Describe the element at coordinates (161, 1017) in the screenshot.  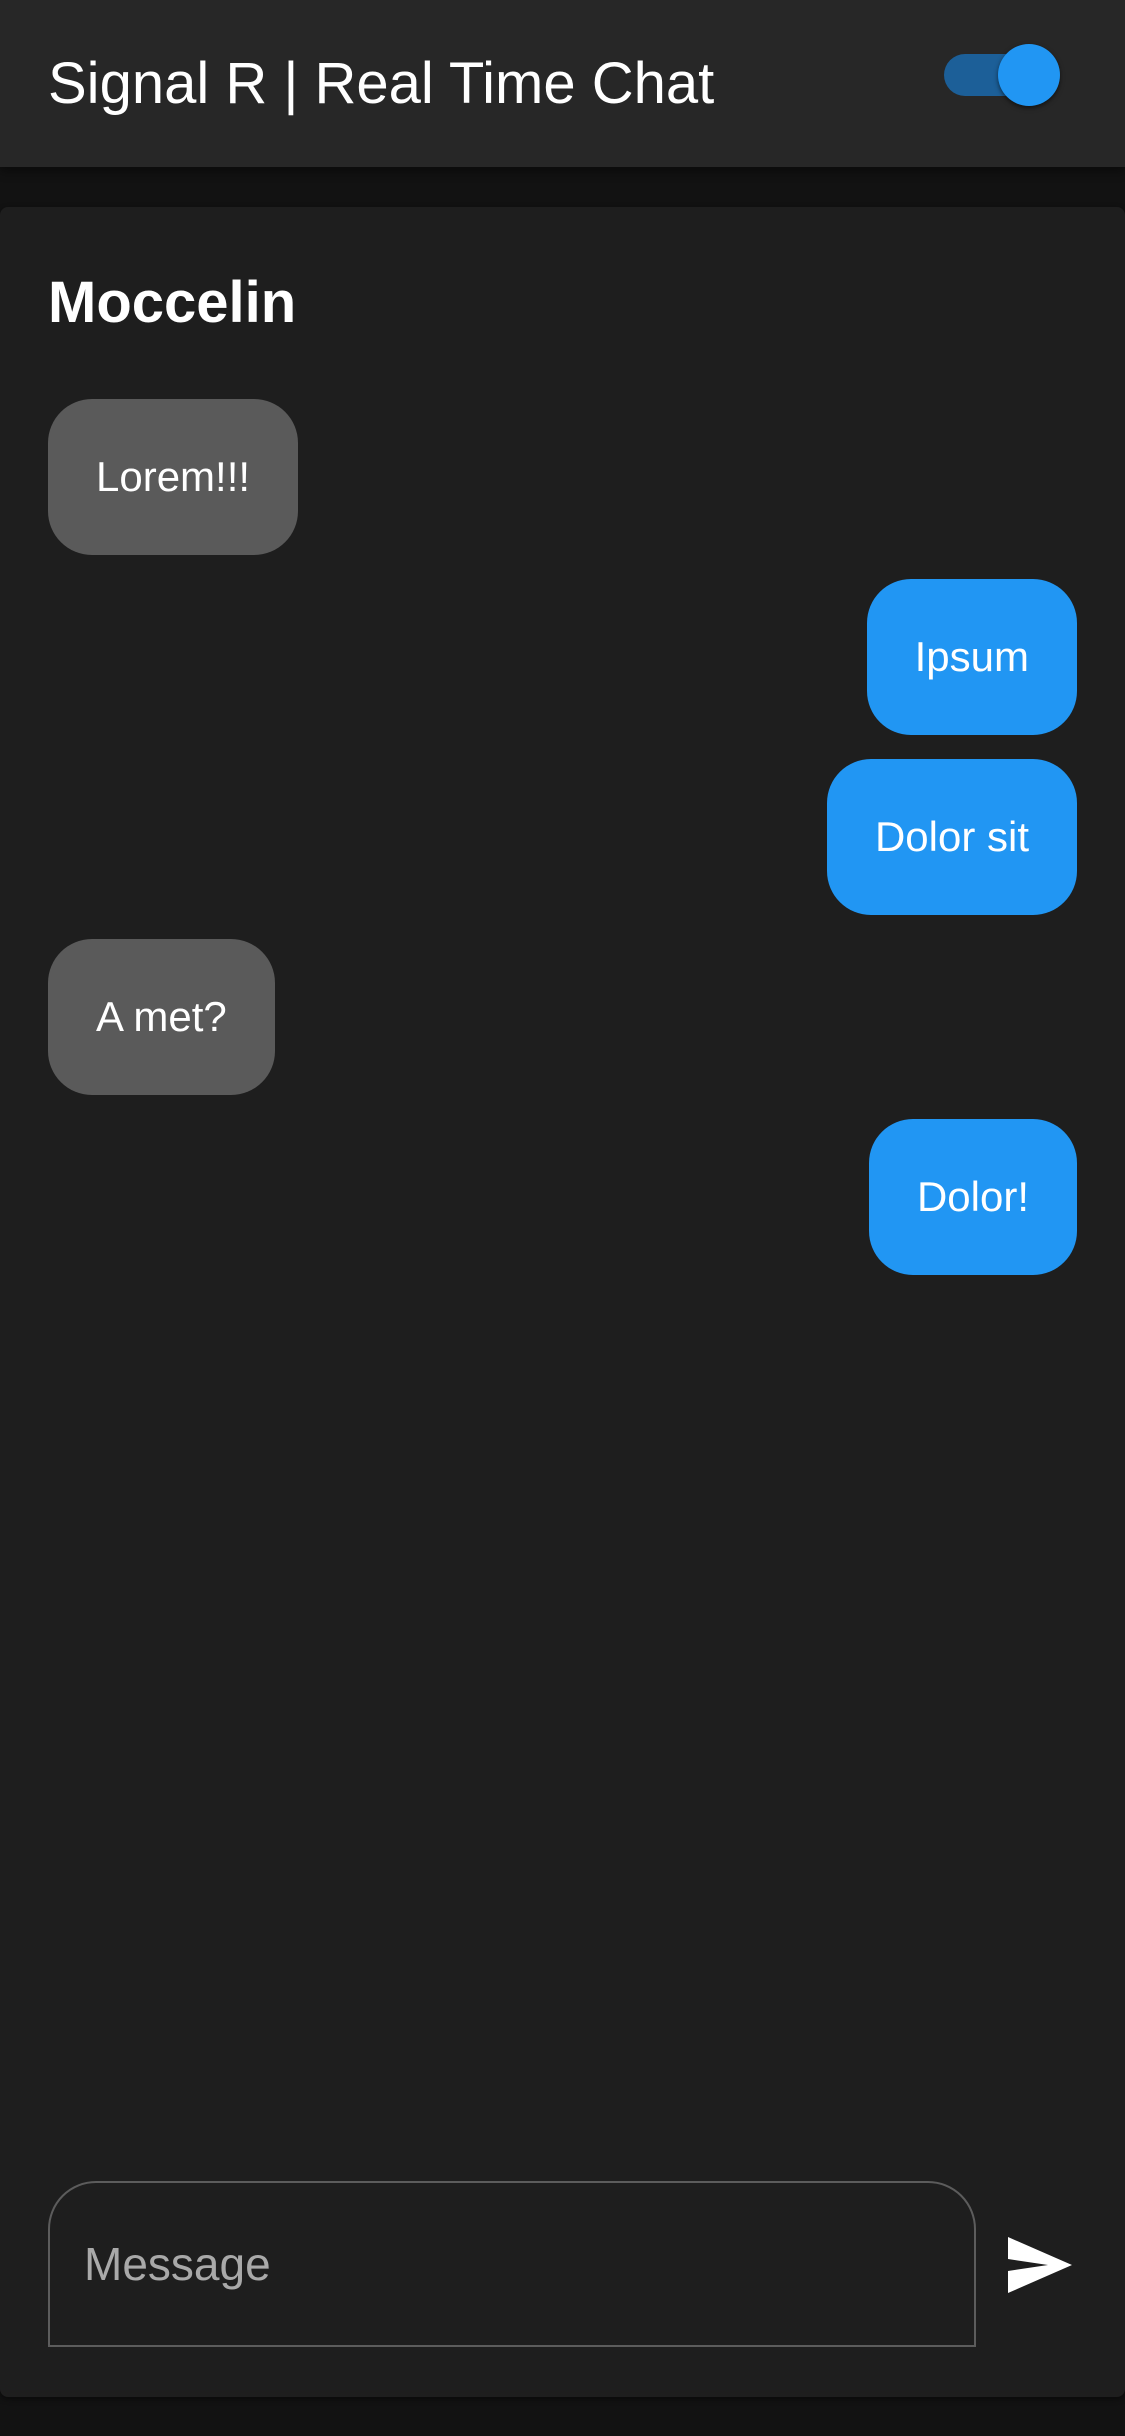
I see `incoming-message-bubble: A met?` at that location.